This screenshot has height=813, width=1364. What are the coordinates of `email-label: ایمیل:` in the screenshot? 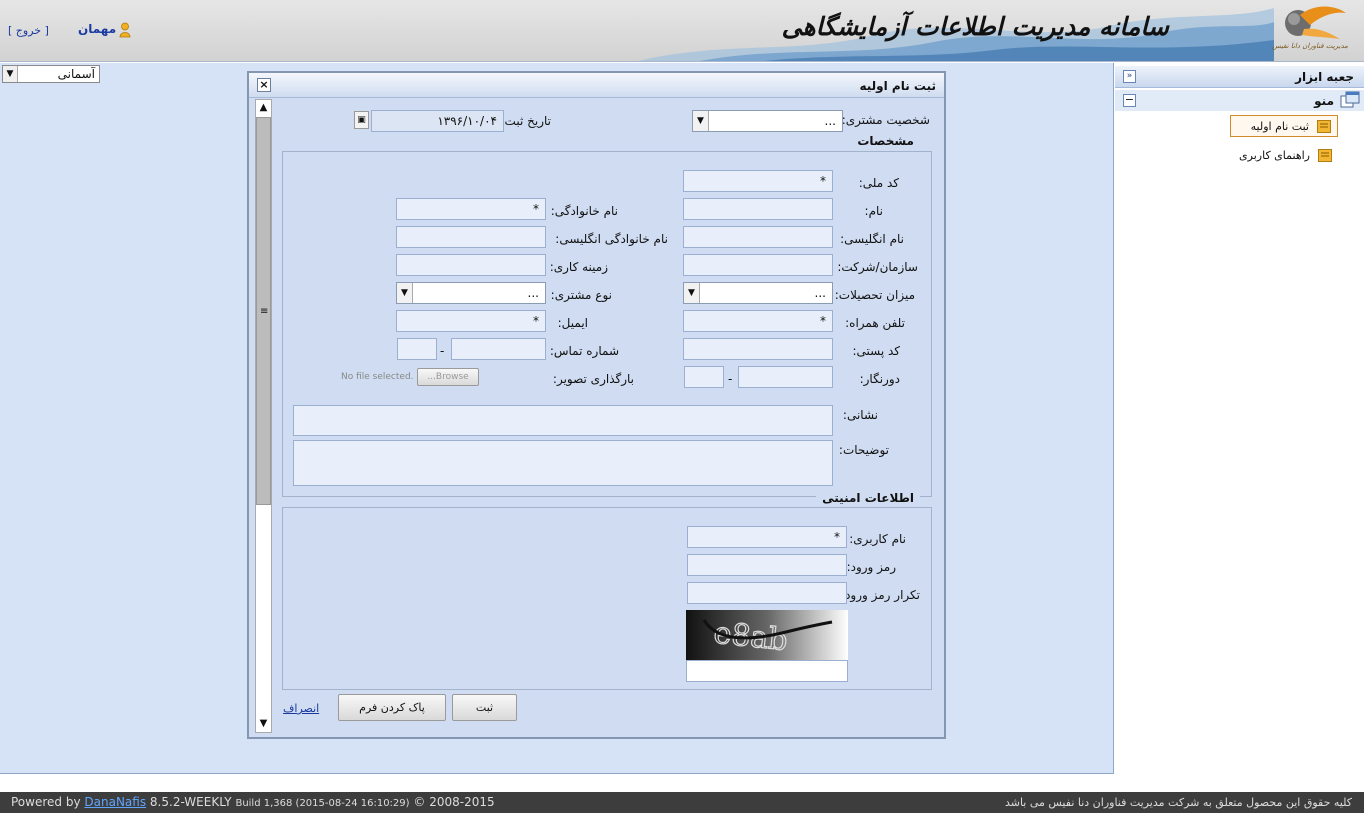 It's located at (572, 323).